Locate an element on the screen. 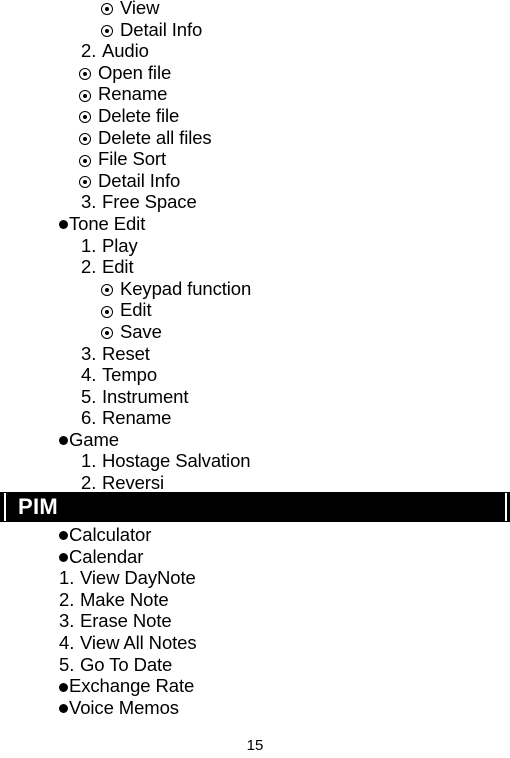 The height and width of the screenshot is (758, 510). menu-item-label: Tone Edit is located at coordinates (107, 223).